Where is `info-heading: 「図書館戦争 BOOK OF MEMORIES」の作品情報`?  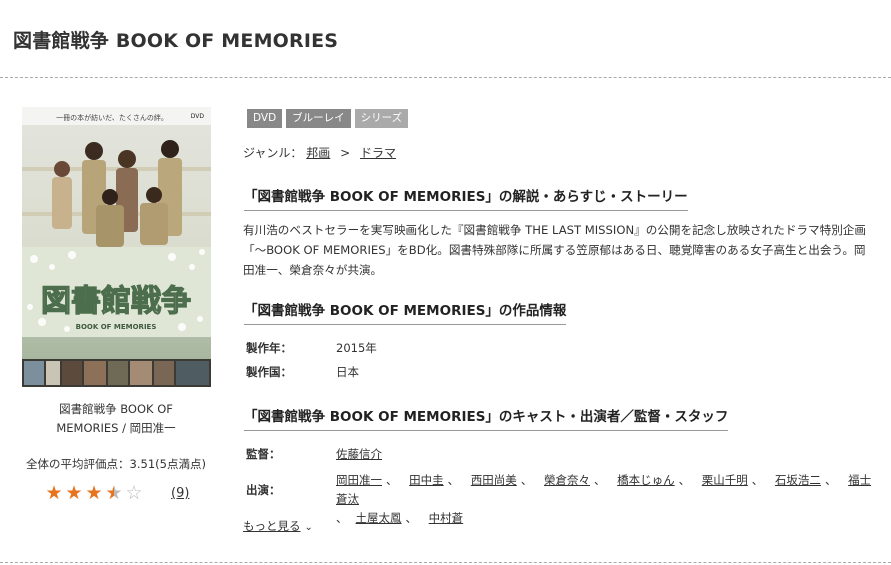 info-heading: 「図書館戦争 BOOK OF MEMORIES」の作品情報 is located at coordinates (405, 312).